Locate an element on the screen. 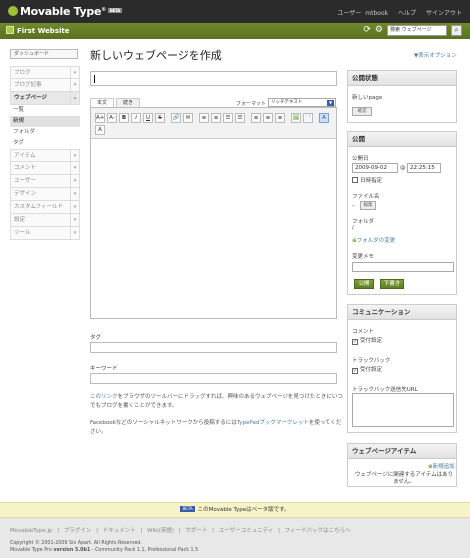 This screenshot has height=558, width=470. email-link-icon: ✉ is located at coordinates (188, 118).